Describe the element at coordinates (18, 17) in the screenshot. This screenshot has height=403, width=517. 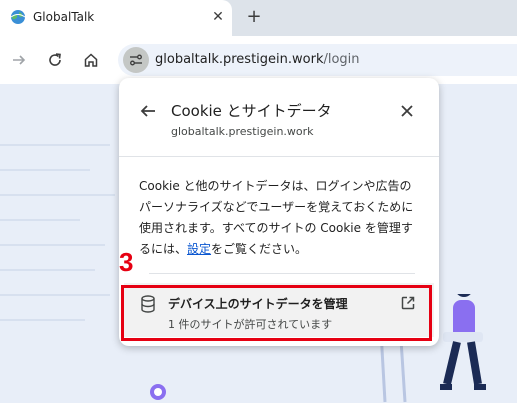
I see `globe-favicon-icon` at that location.